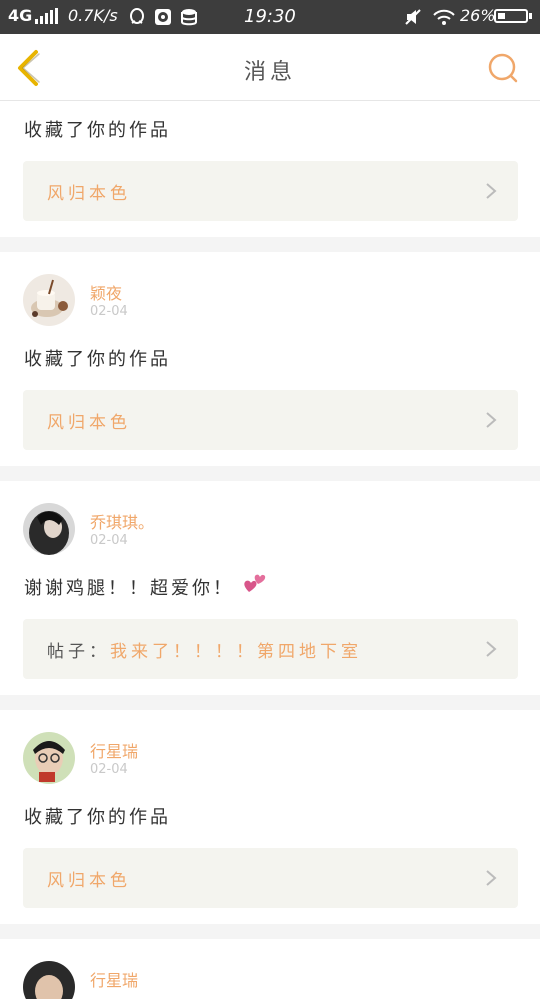  Describe the element at coordinates (530, 16) in the screenshot. I see `battery-cap` at that location.